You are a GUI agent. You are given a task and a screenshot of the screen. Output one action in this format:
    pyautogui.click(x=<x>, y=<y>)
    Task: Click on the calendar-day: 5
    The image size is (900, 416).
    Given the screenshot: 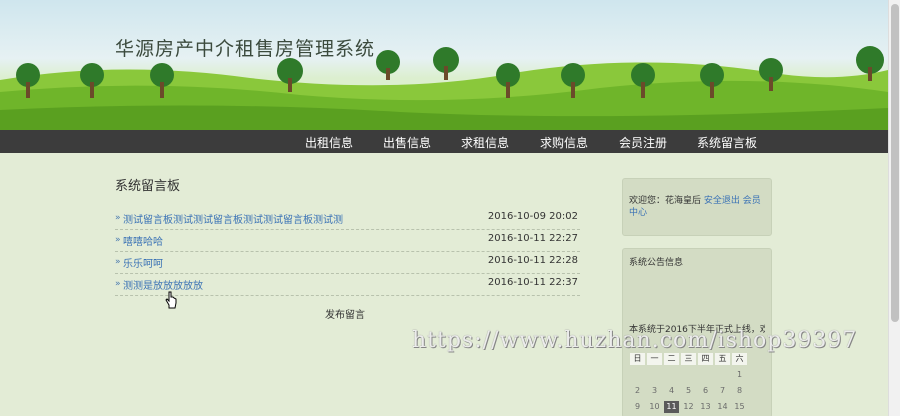 What is the action you would take?
    pyautogui.click(x=688, y=391)
    